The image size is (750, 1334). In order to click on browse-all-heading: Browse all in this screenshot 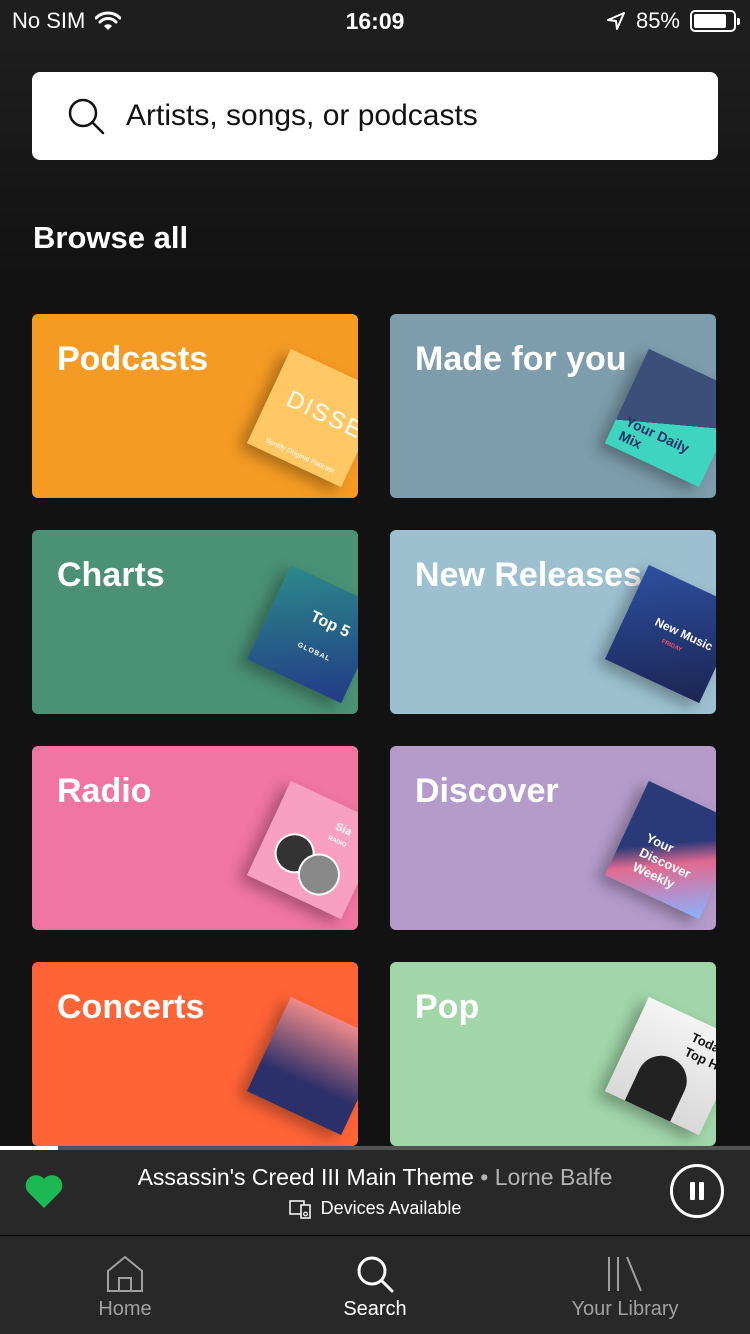, I will do `click(111, 237)`.